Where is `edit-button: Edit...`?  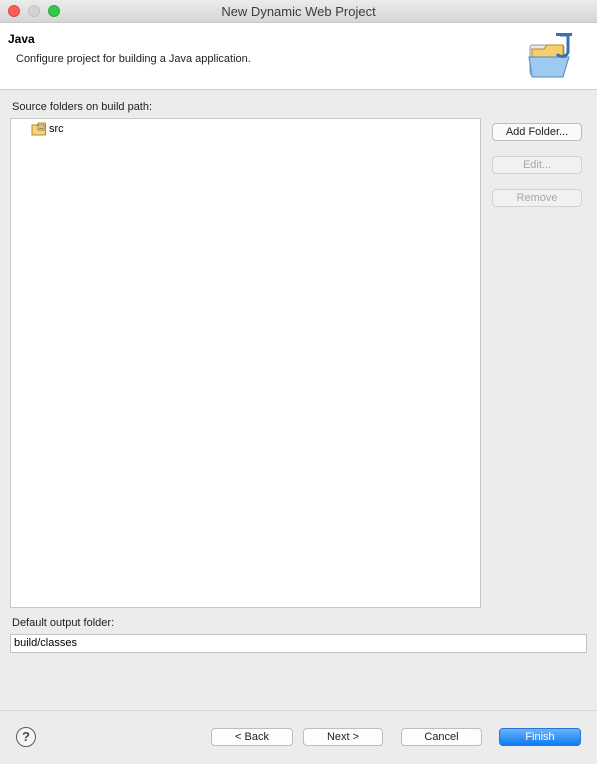 edit-button: Edit... is located at coordinates (537, 165).